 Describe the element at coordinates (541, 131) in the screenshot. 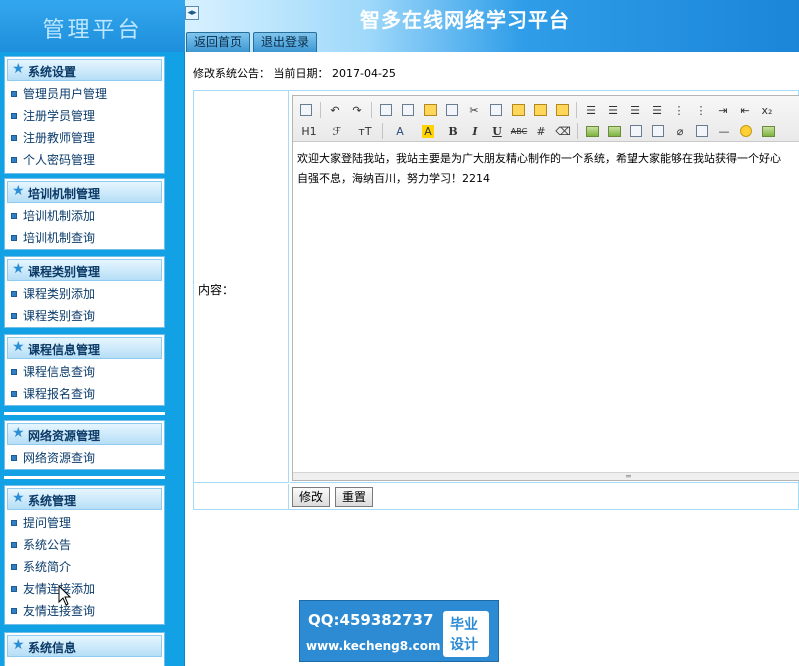

I see `table-grid-icon: #` at that location.